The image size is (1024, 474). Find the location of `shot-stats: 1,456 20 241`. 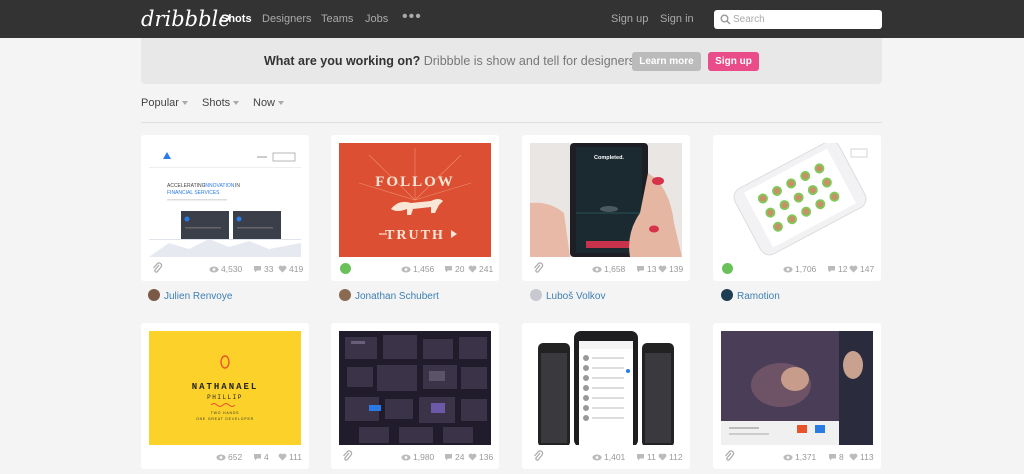

shot-stats: 1,456 20 241 is located at coordinates (416, 269).